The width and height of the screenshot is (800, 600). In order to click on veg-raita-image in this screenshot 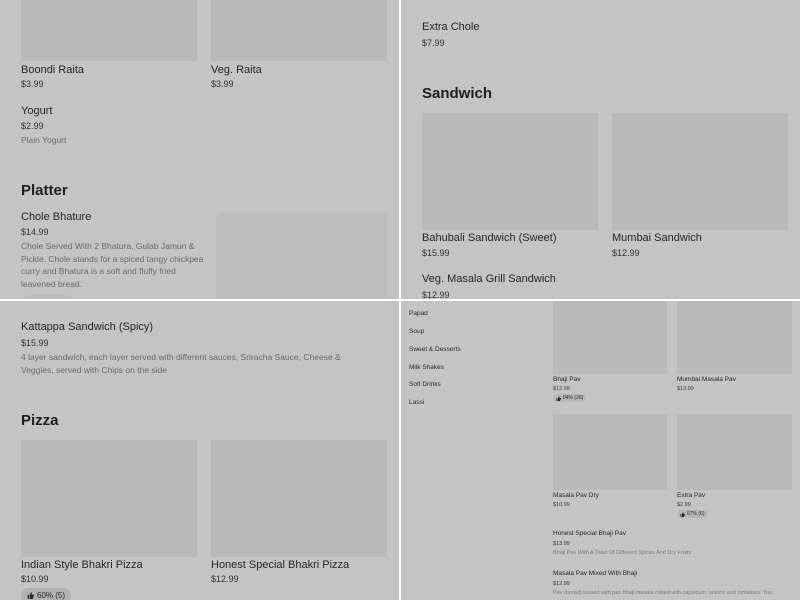, I will do `click(299, 30)`.